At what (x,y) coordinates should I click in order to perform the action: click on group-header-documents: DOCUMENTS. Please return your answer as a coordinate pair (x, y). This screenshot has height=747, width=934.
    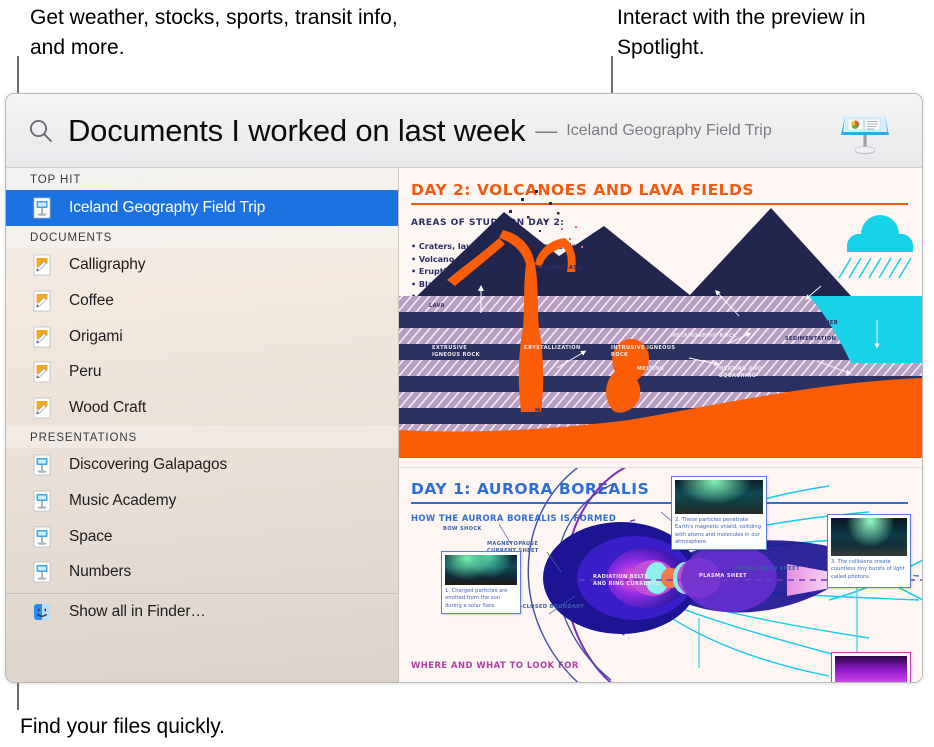
    Looking at the image, I should click on (202, 236).